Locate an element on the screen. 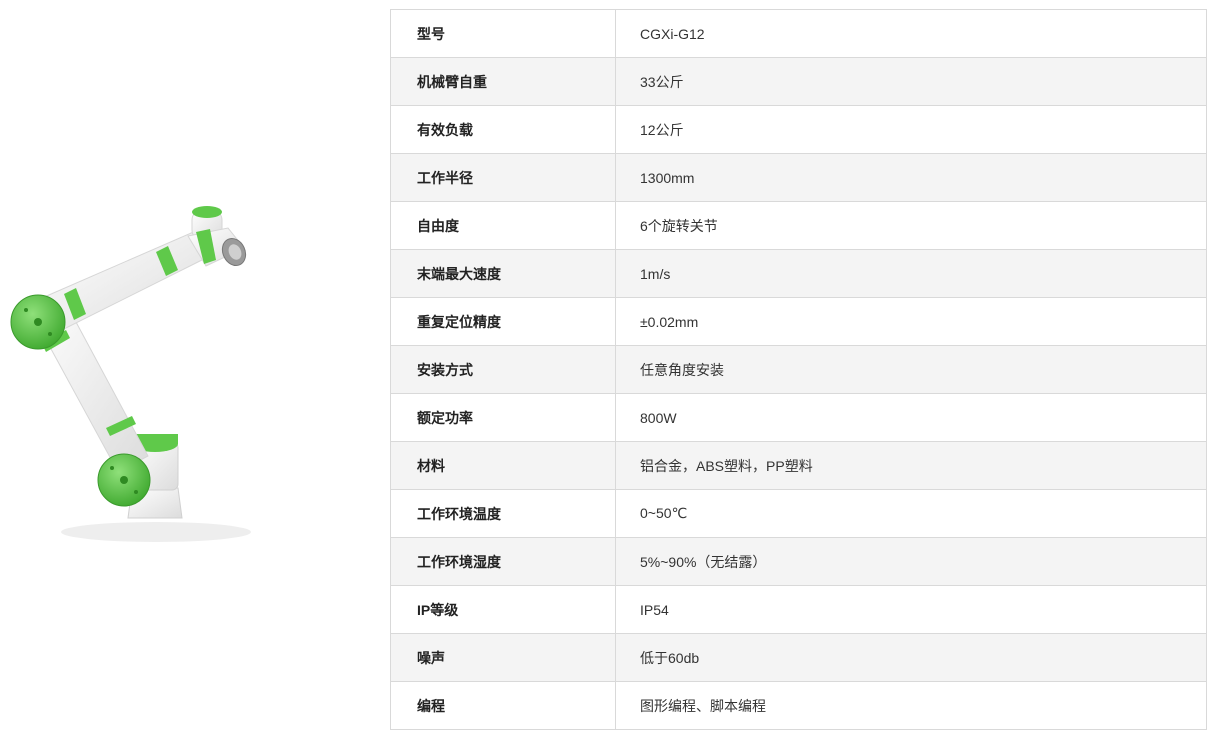 The image size is (1216, 739). spec-label: 型号 is located at coordinates (503, 33).